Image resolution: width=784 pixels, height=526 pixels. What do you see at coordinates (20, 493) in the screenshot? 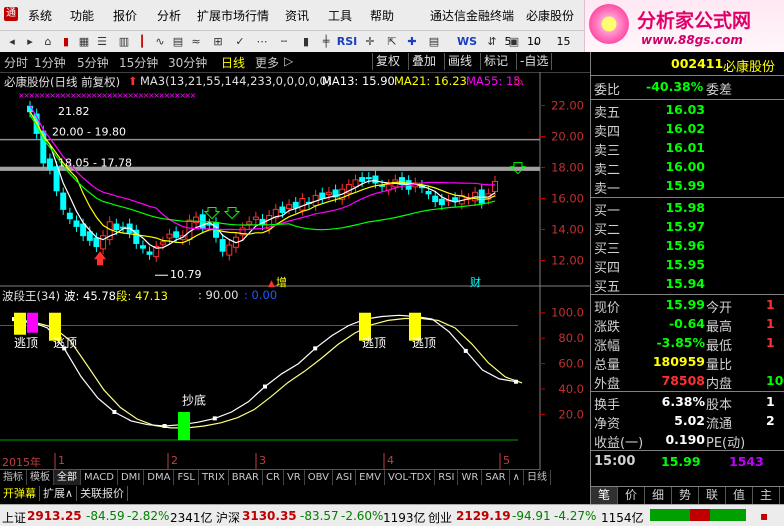
I see `danmaku-button: 开弹幕` at bounding box center [20, 493].